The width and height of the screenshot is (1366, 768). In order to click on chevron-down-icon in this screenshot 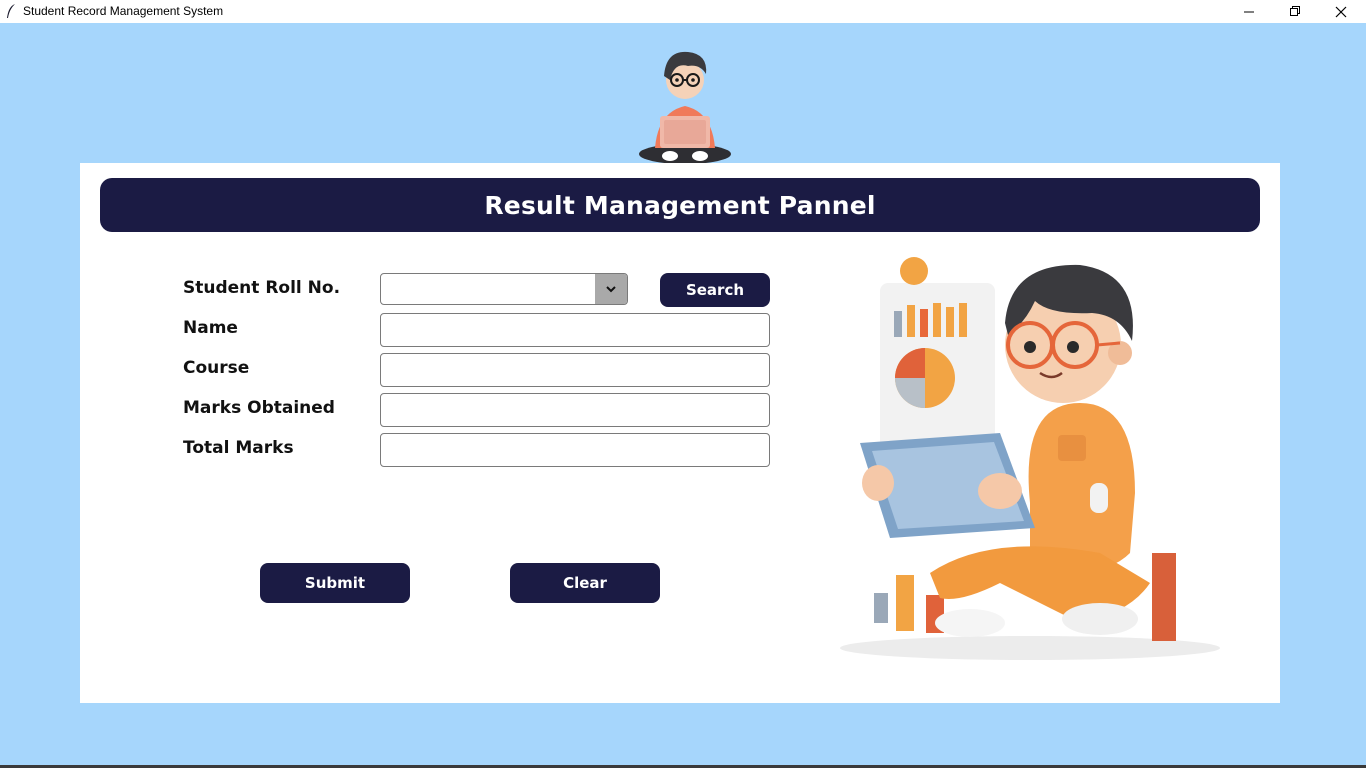, I will do `click(611, 289)`.